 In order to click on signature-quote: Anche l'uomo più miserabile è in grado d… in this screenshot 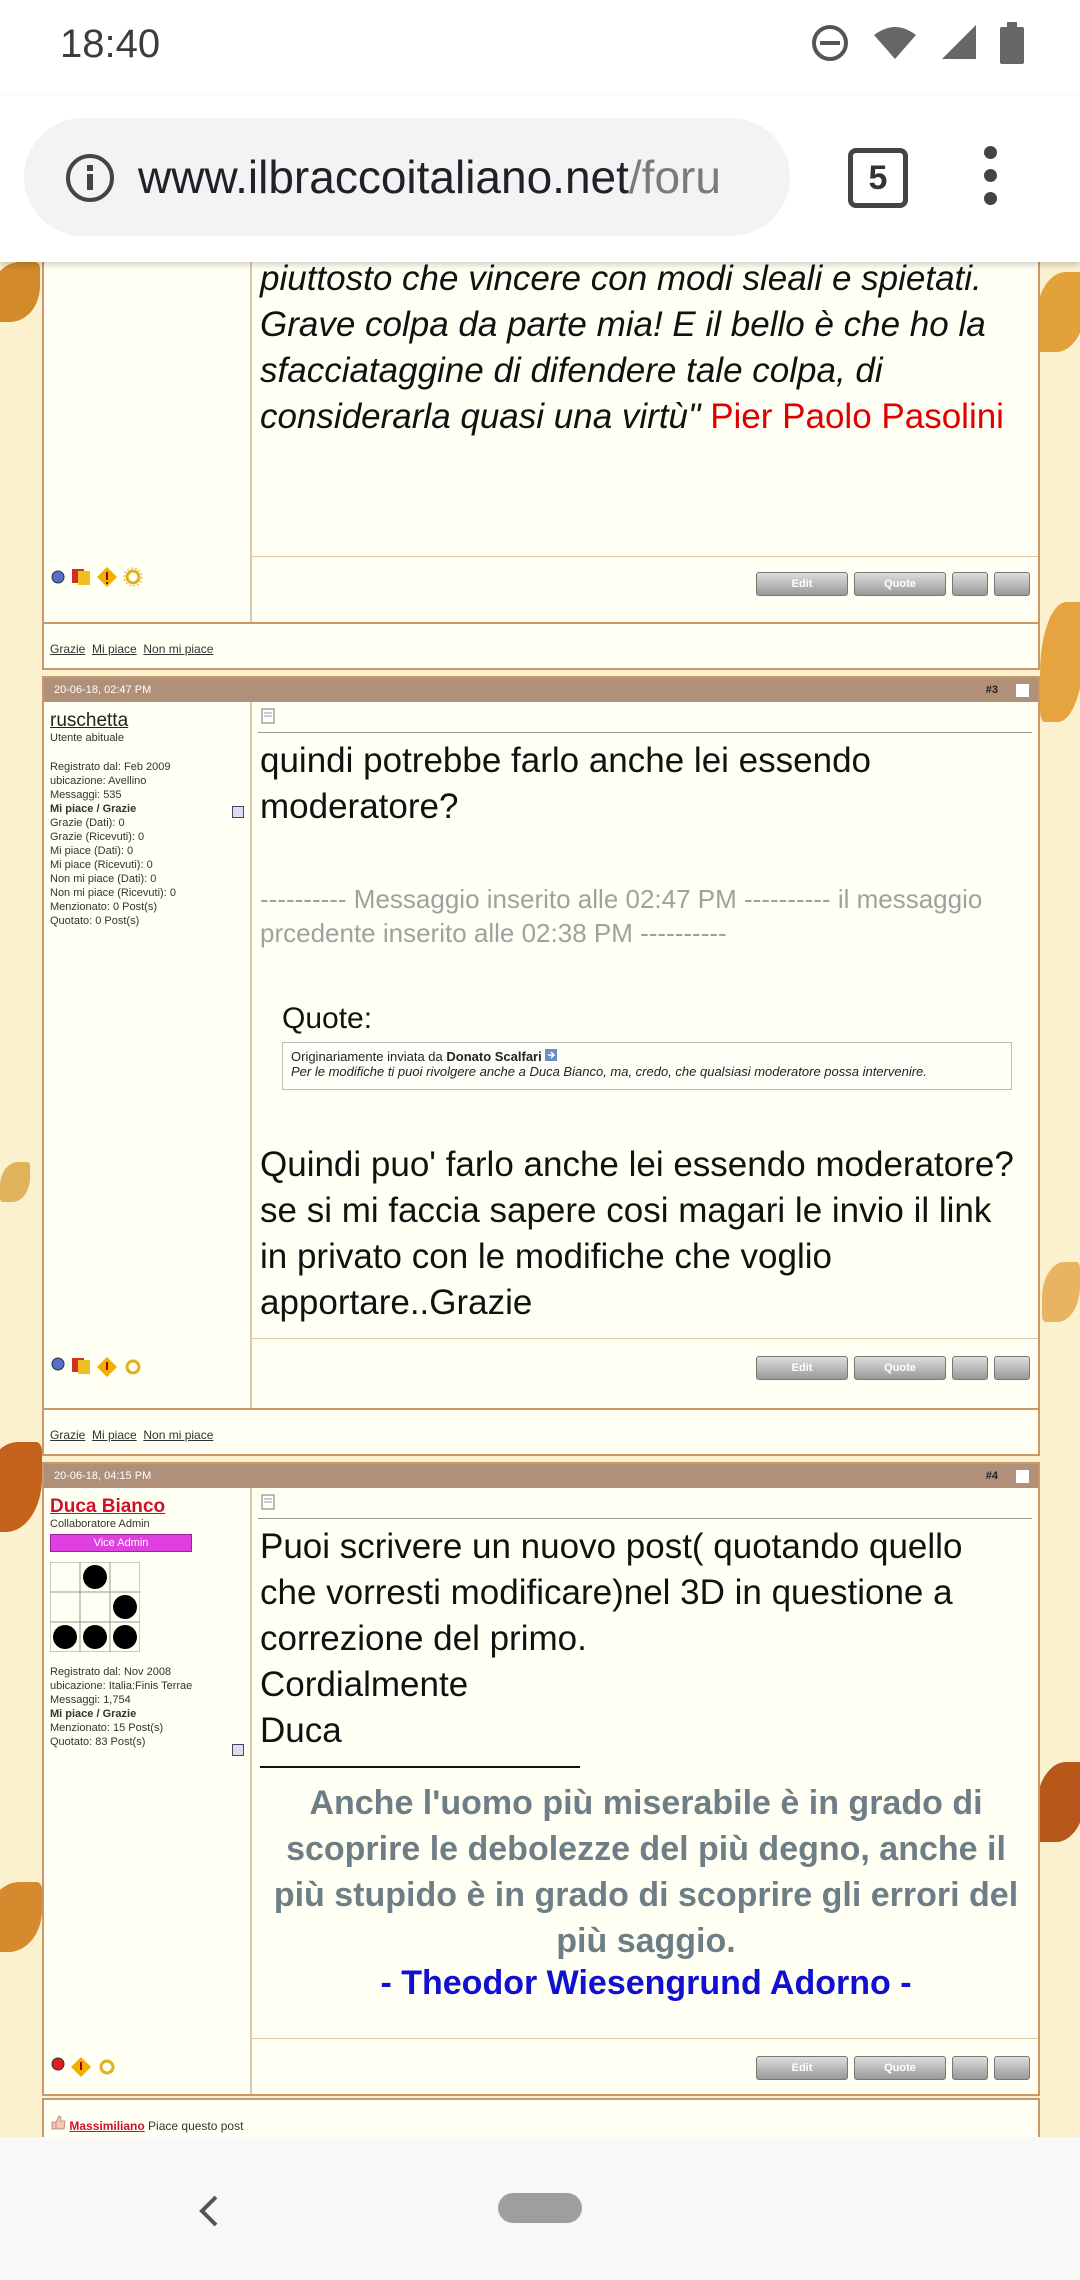, I will do `click(646, 1872)`.